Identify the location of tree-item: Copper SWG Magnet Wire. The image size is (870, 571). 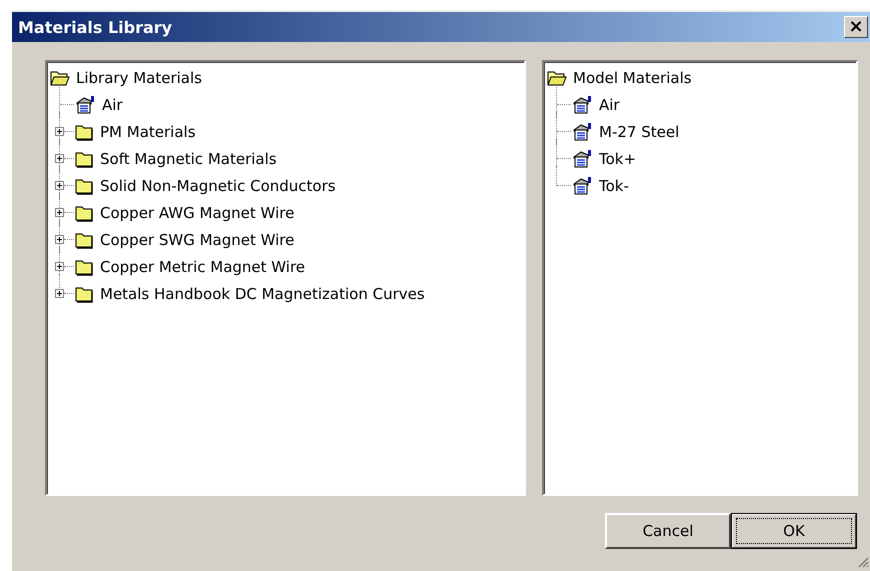
(197, 239).